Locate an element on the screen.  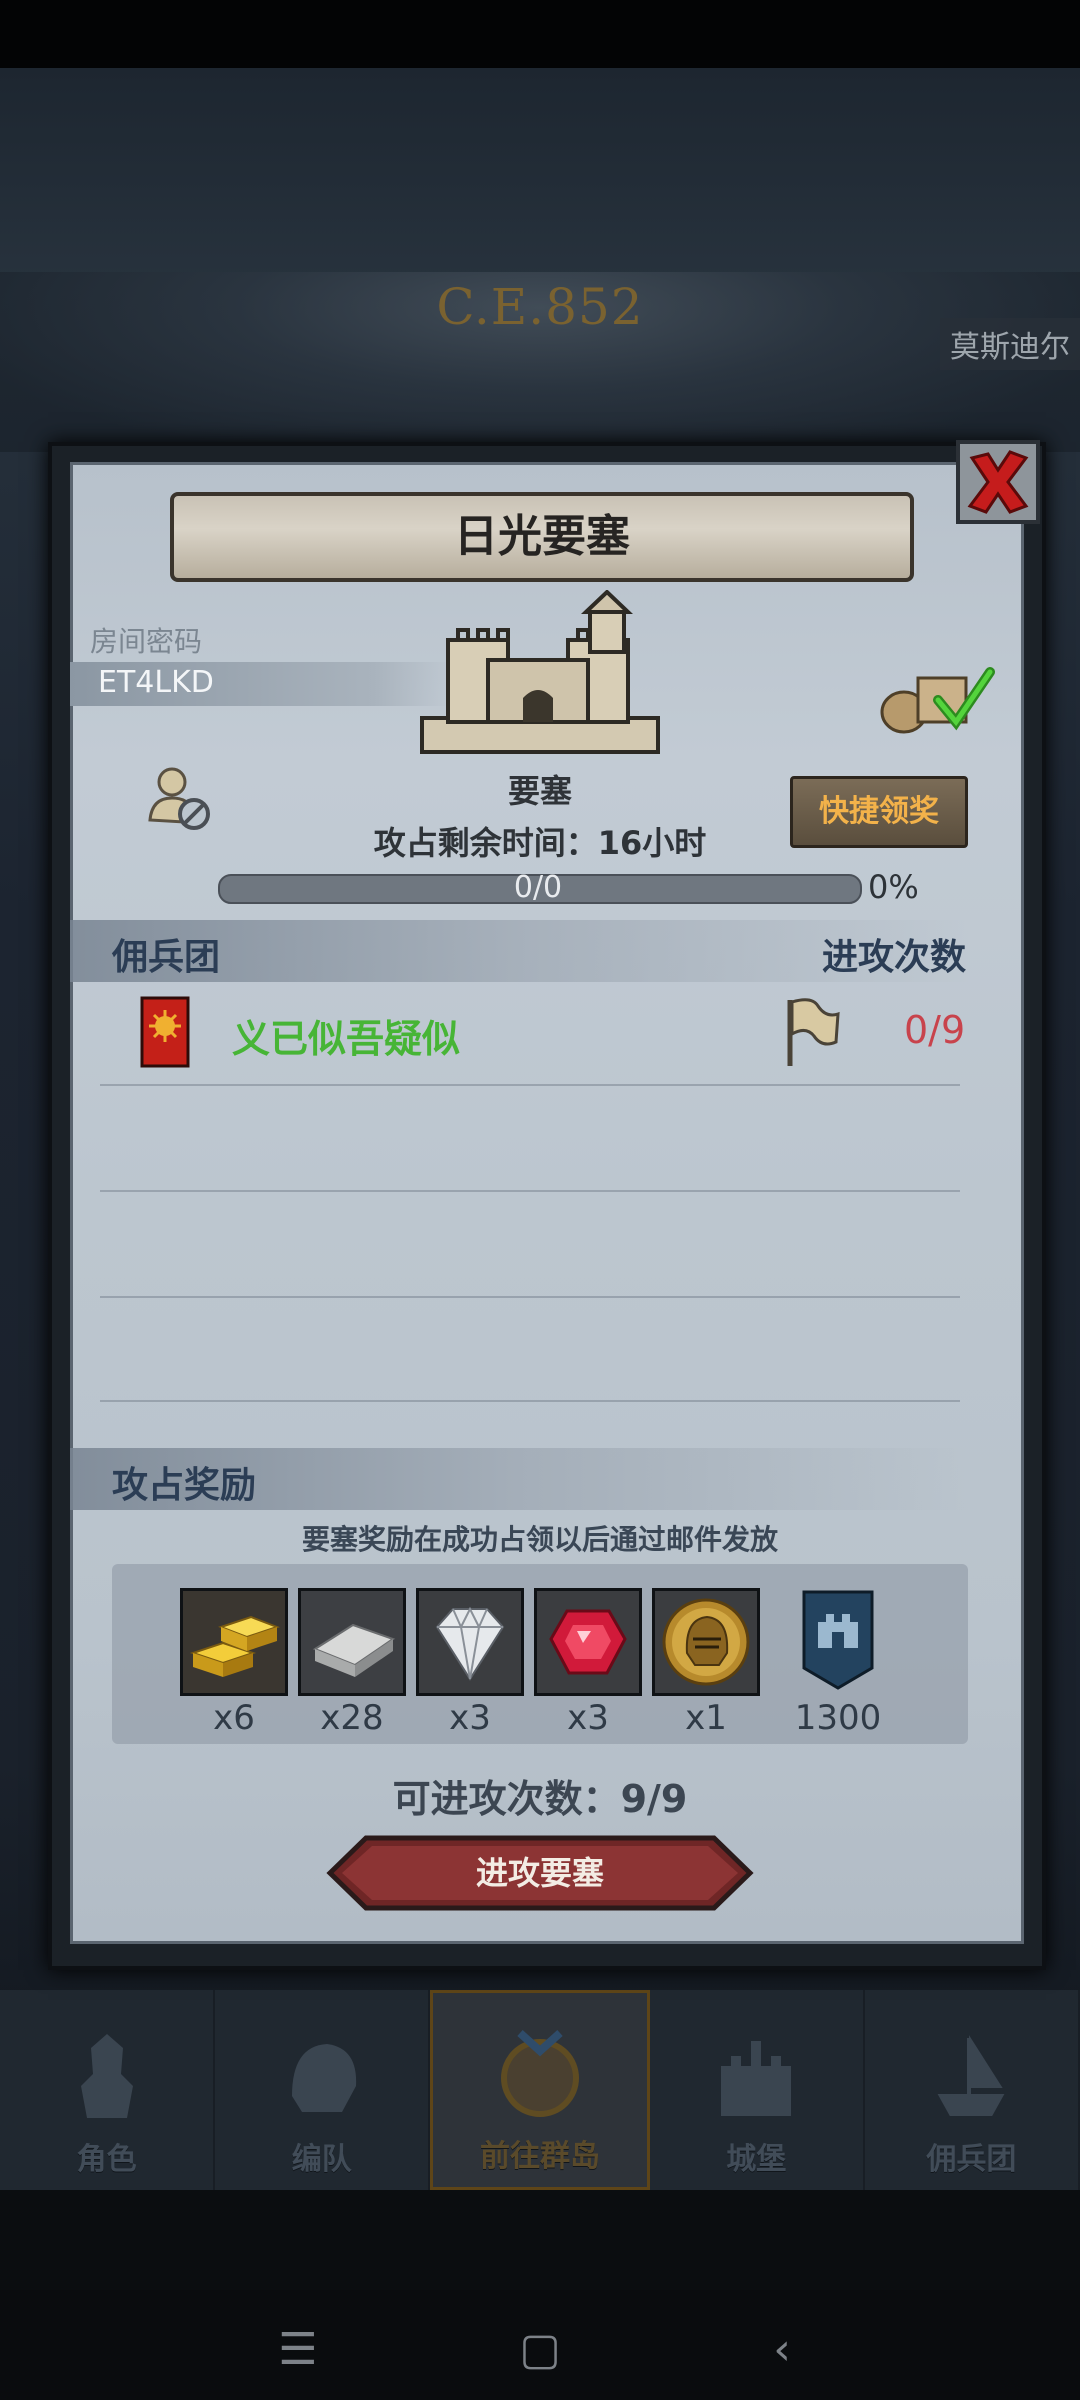
nav-mercenary: 佣兵团 is located at coordinates (972, 2090).